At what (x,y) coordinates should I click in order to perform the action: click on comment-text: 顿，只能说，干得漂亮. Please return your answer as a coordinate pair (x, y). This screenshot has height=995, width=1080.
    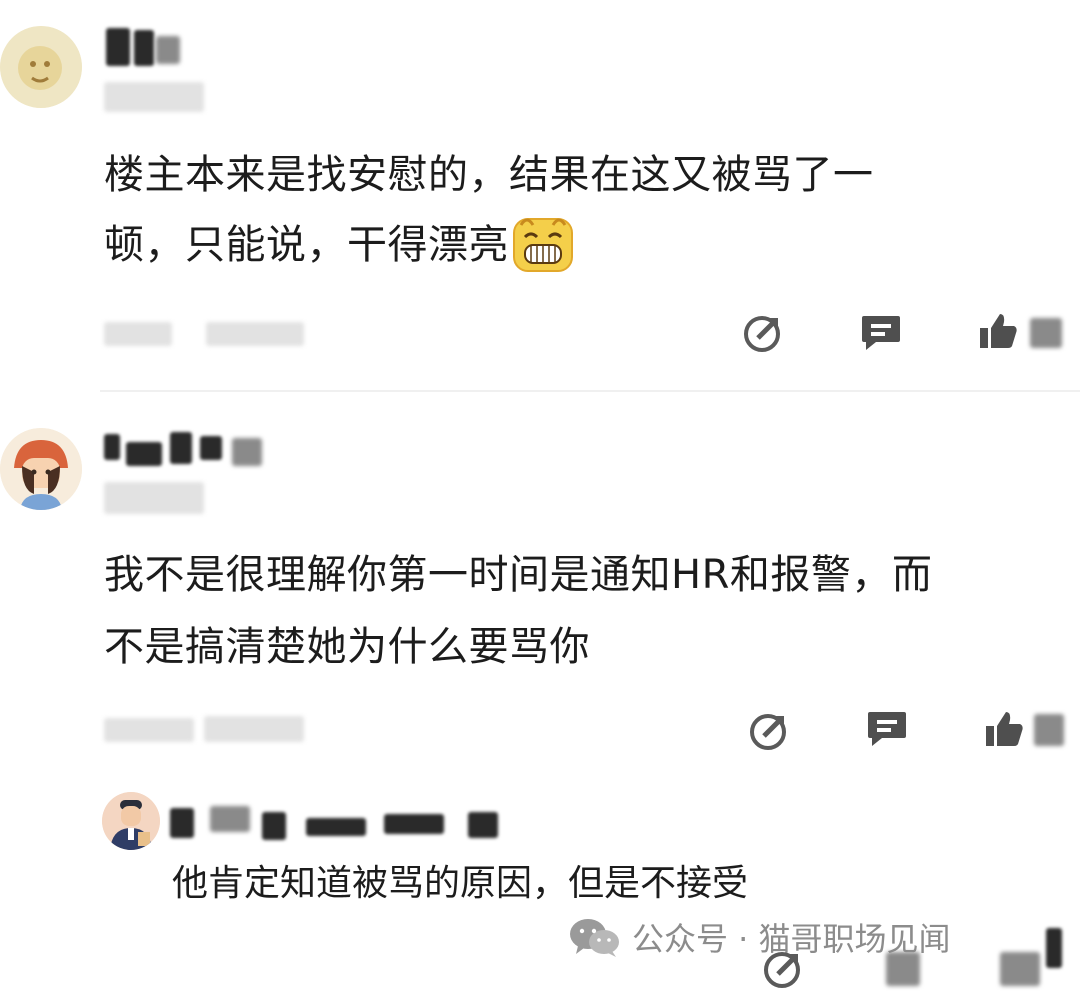
    Looking at the image, I should click on (339, 245).